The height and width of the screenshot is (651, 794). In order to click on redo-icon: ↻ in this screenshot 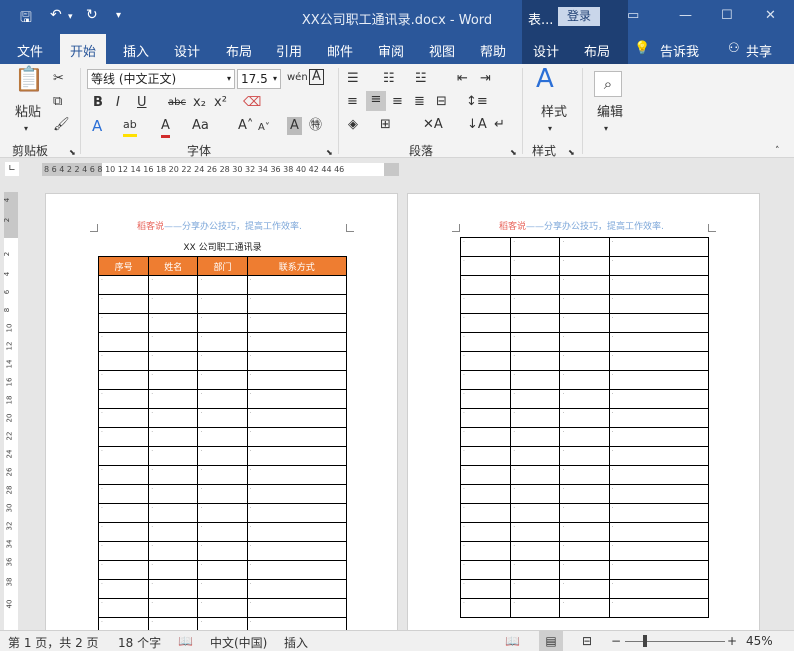, I will do `click(92, 15)`.